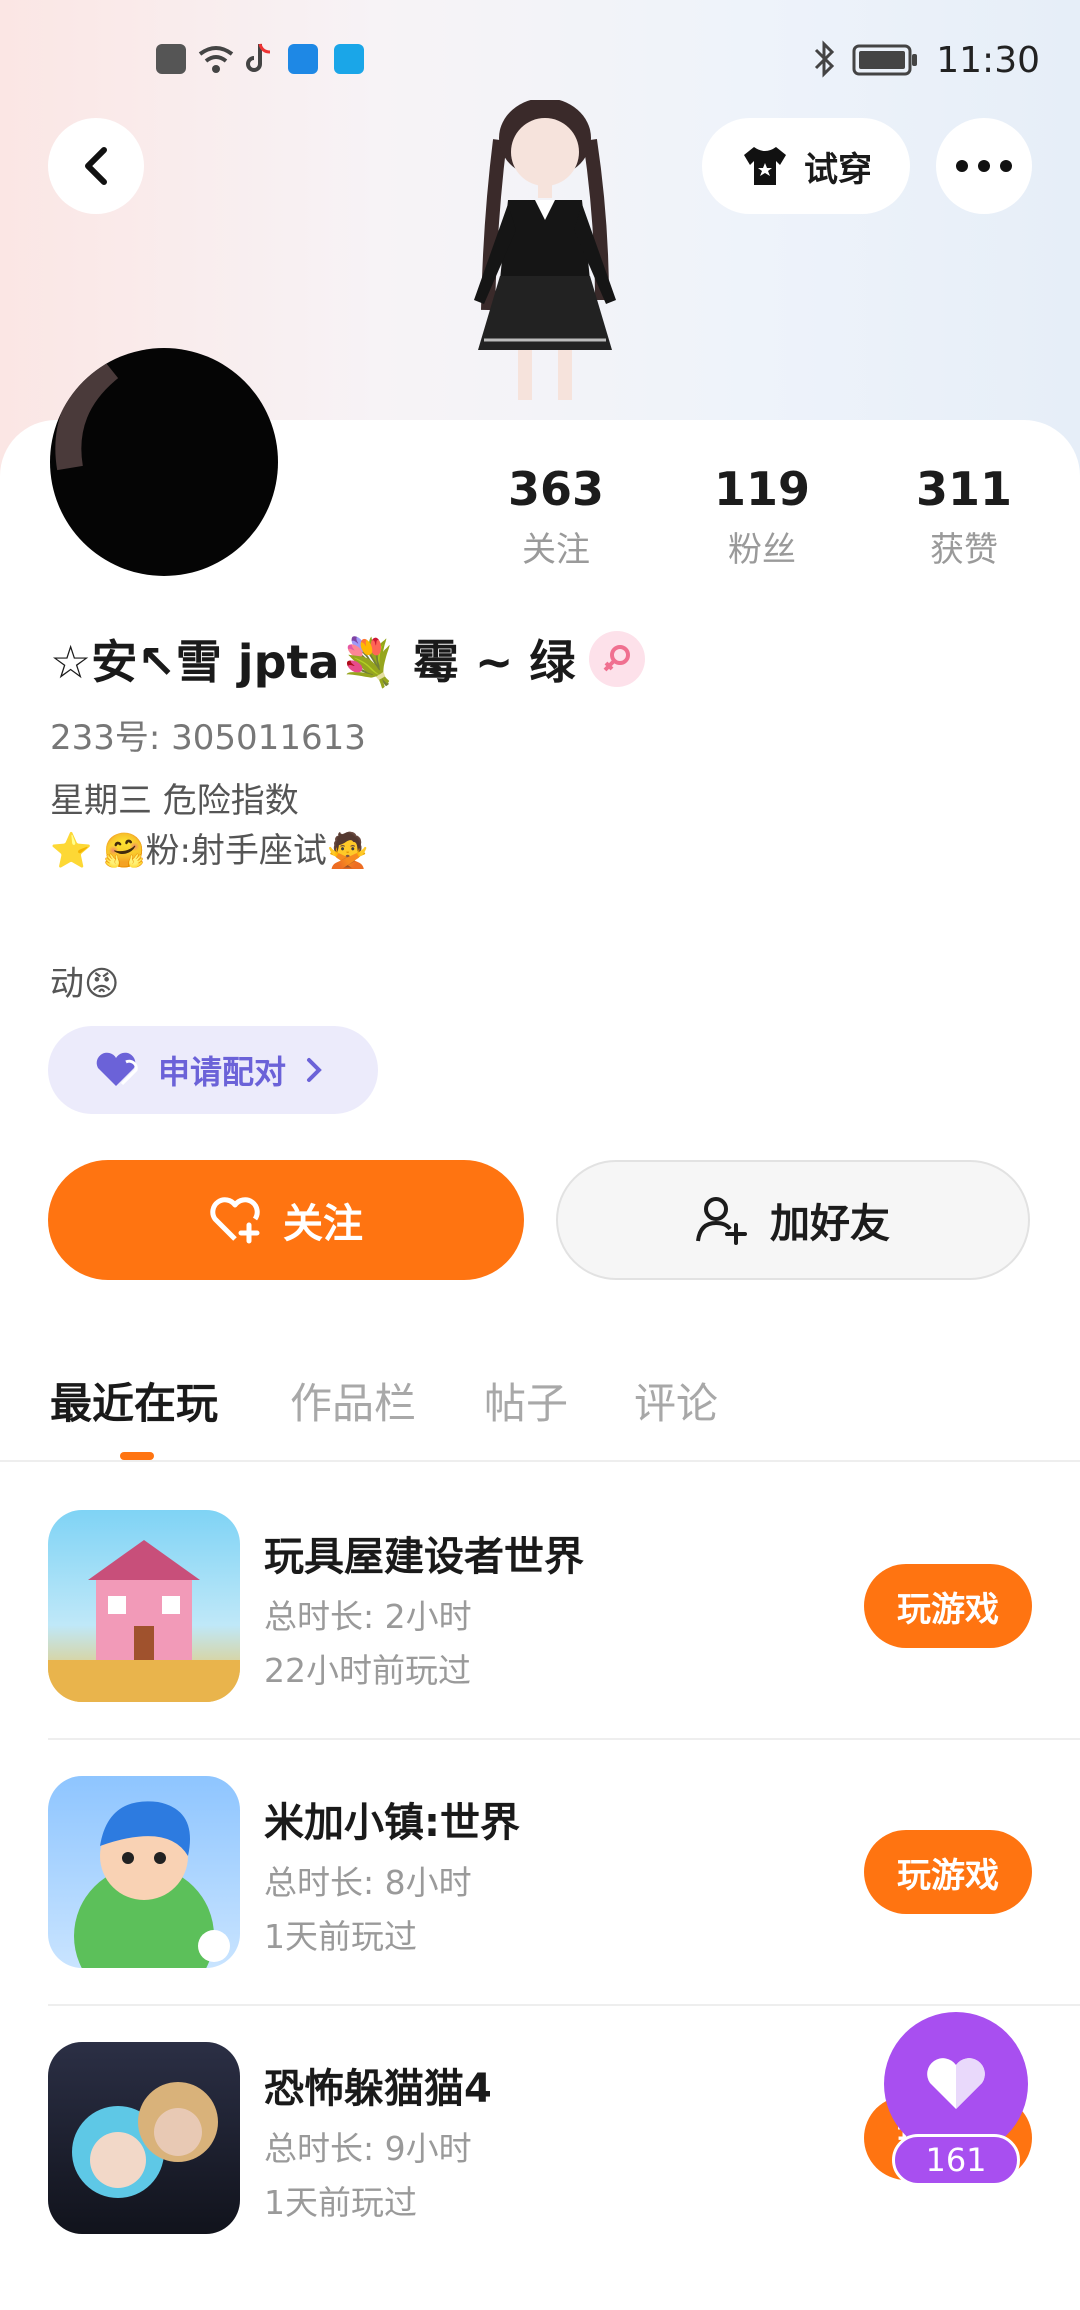 This screenshot has height=2310, width=1080. I want to click on profile-bio-extra: 动😡, so click(85, 984).